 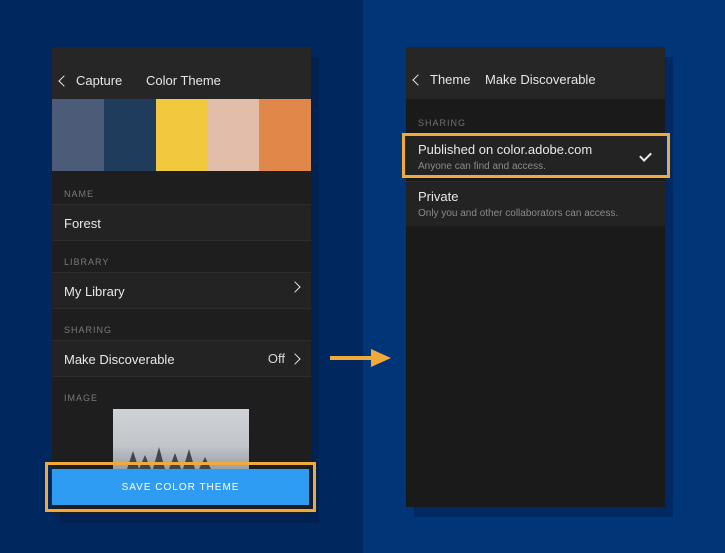 I want to click on navbar: Capture Color Theme, so click(x=181, y=73).